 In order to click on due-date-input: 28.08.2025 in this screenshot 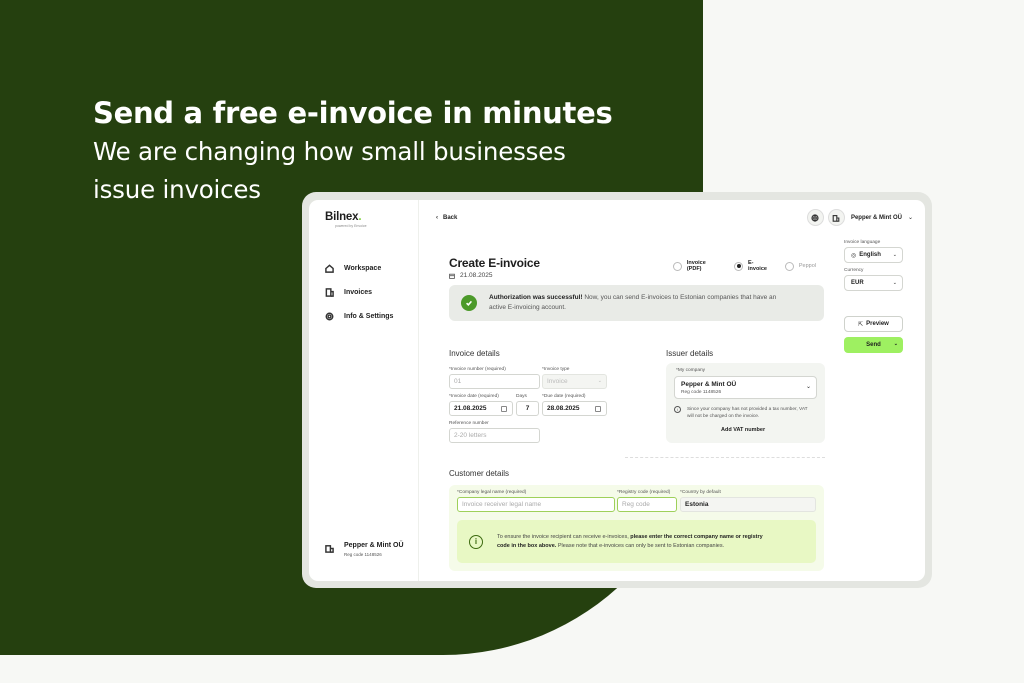, I will do `click(574, 408)`.